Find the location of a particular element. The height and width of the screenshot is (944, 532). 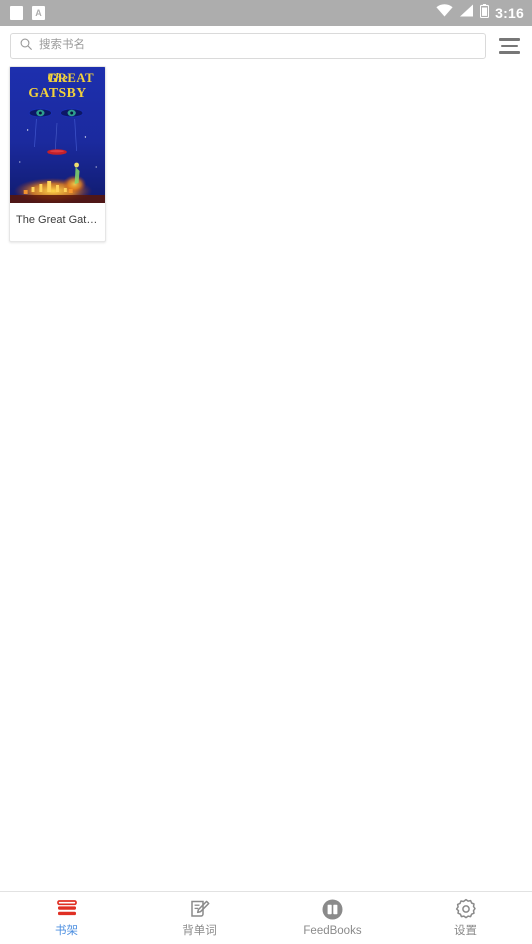

note-pencil-icon is located at coordinates (200, 909).